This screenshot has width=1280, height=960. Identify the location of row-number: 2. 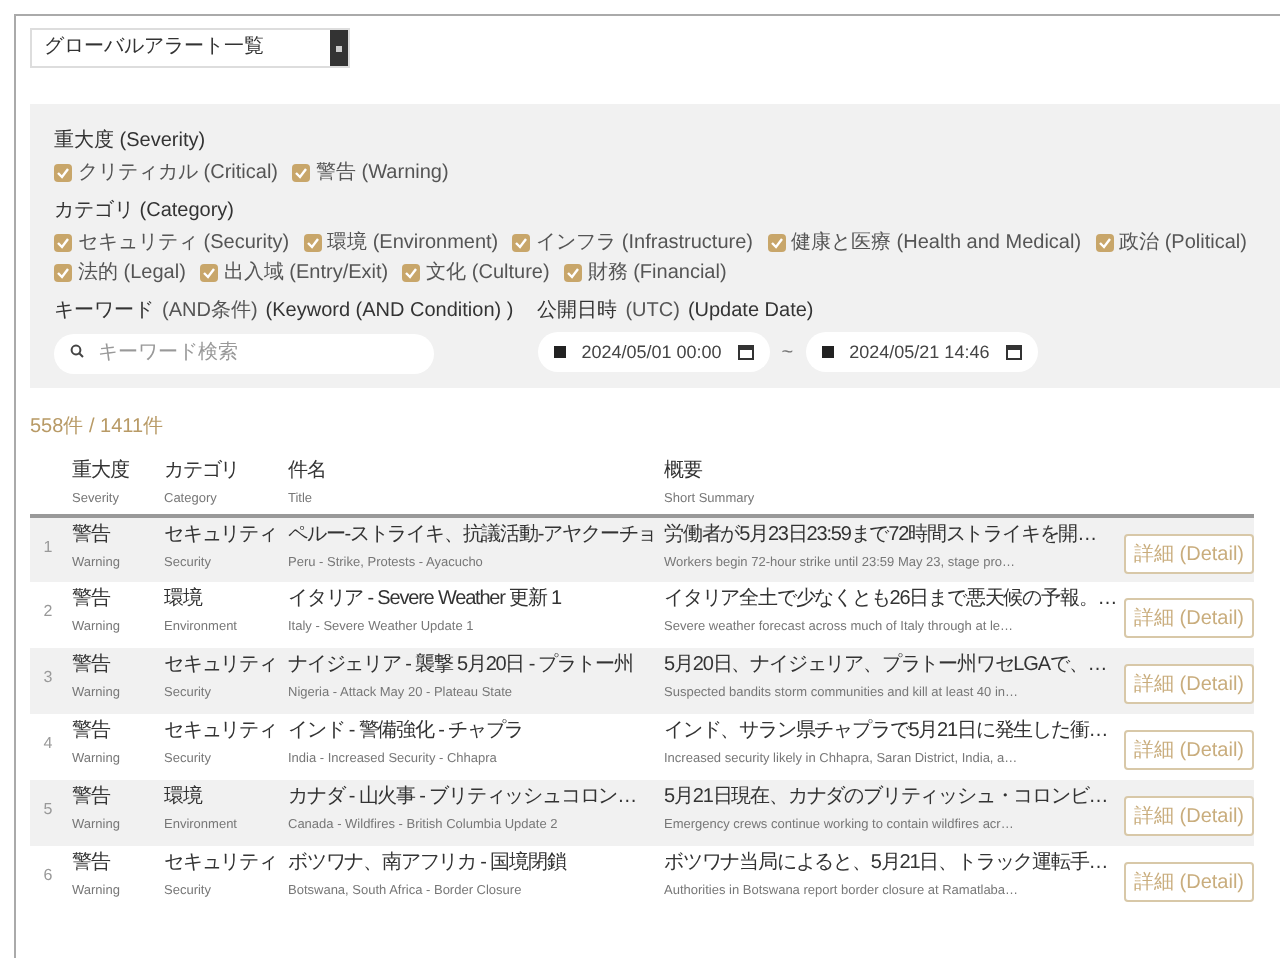
(48, 615).